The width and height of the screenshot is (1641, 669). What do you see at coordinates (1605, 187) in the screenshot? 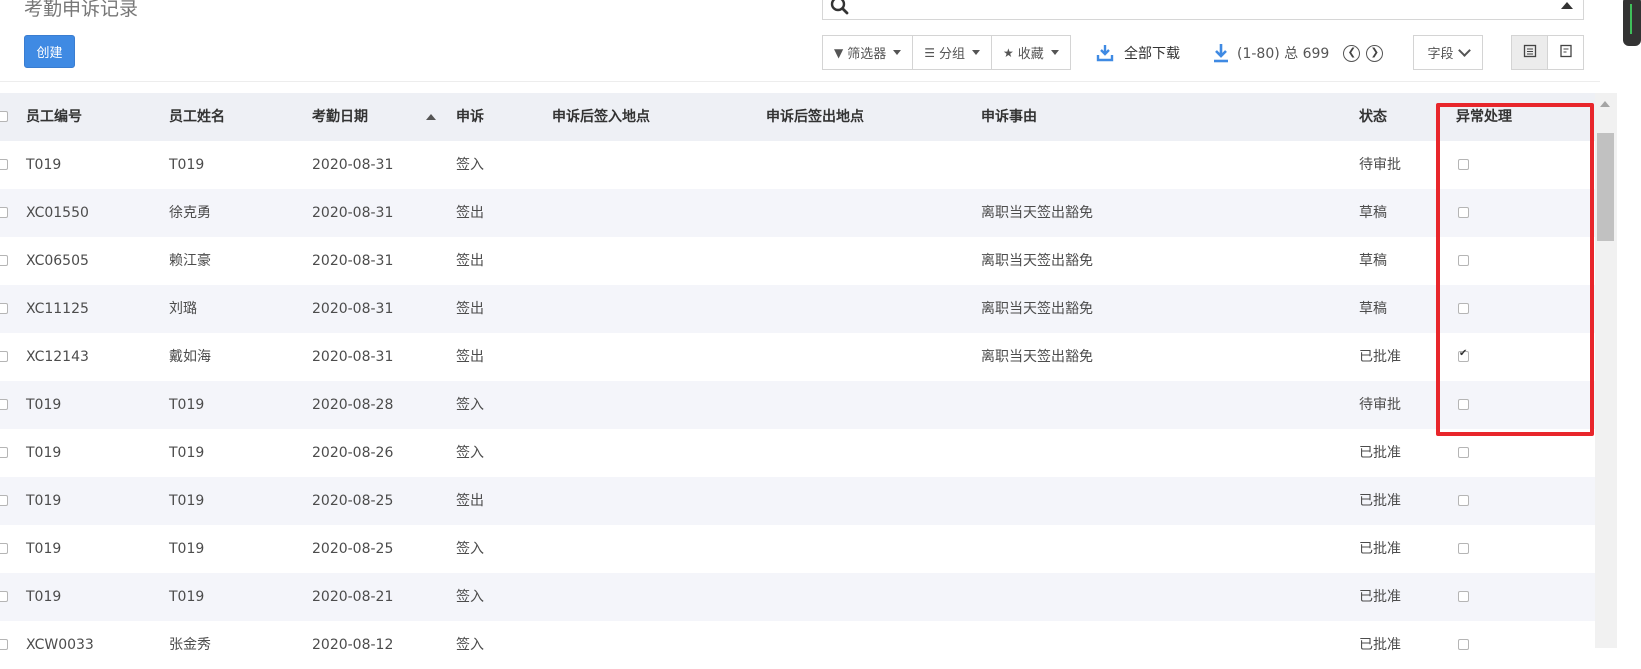
I see `scroll-thumb` at bounding box center [1605, 187].